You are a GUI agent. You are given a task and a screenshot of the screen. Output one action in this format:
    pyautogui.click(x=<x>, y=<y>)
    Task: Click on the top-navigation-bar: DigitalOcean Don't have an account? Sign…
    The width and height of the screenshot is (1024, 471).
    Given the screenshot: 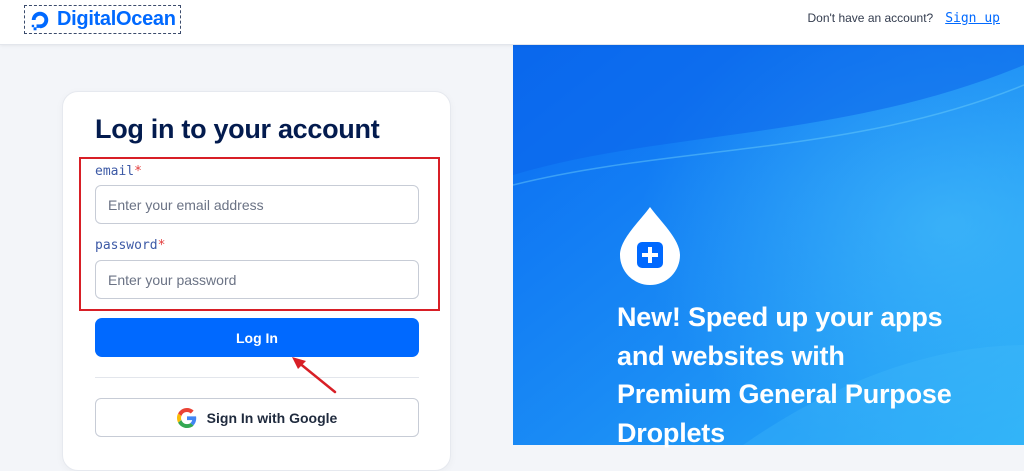 What is the action you would take?
    pyautogui.click(x=512, y=22)
    